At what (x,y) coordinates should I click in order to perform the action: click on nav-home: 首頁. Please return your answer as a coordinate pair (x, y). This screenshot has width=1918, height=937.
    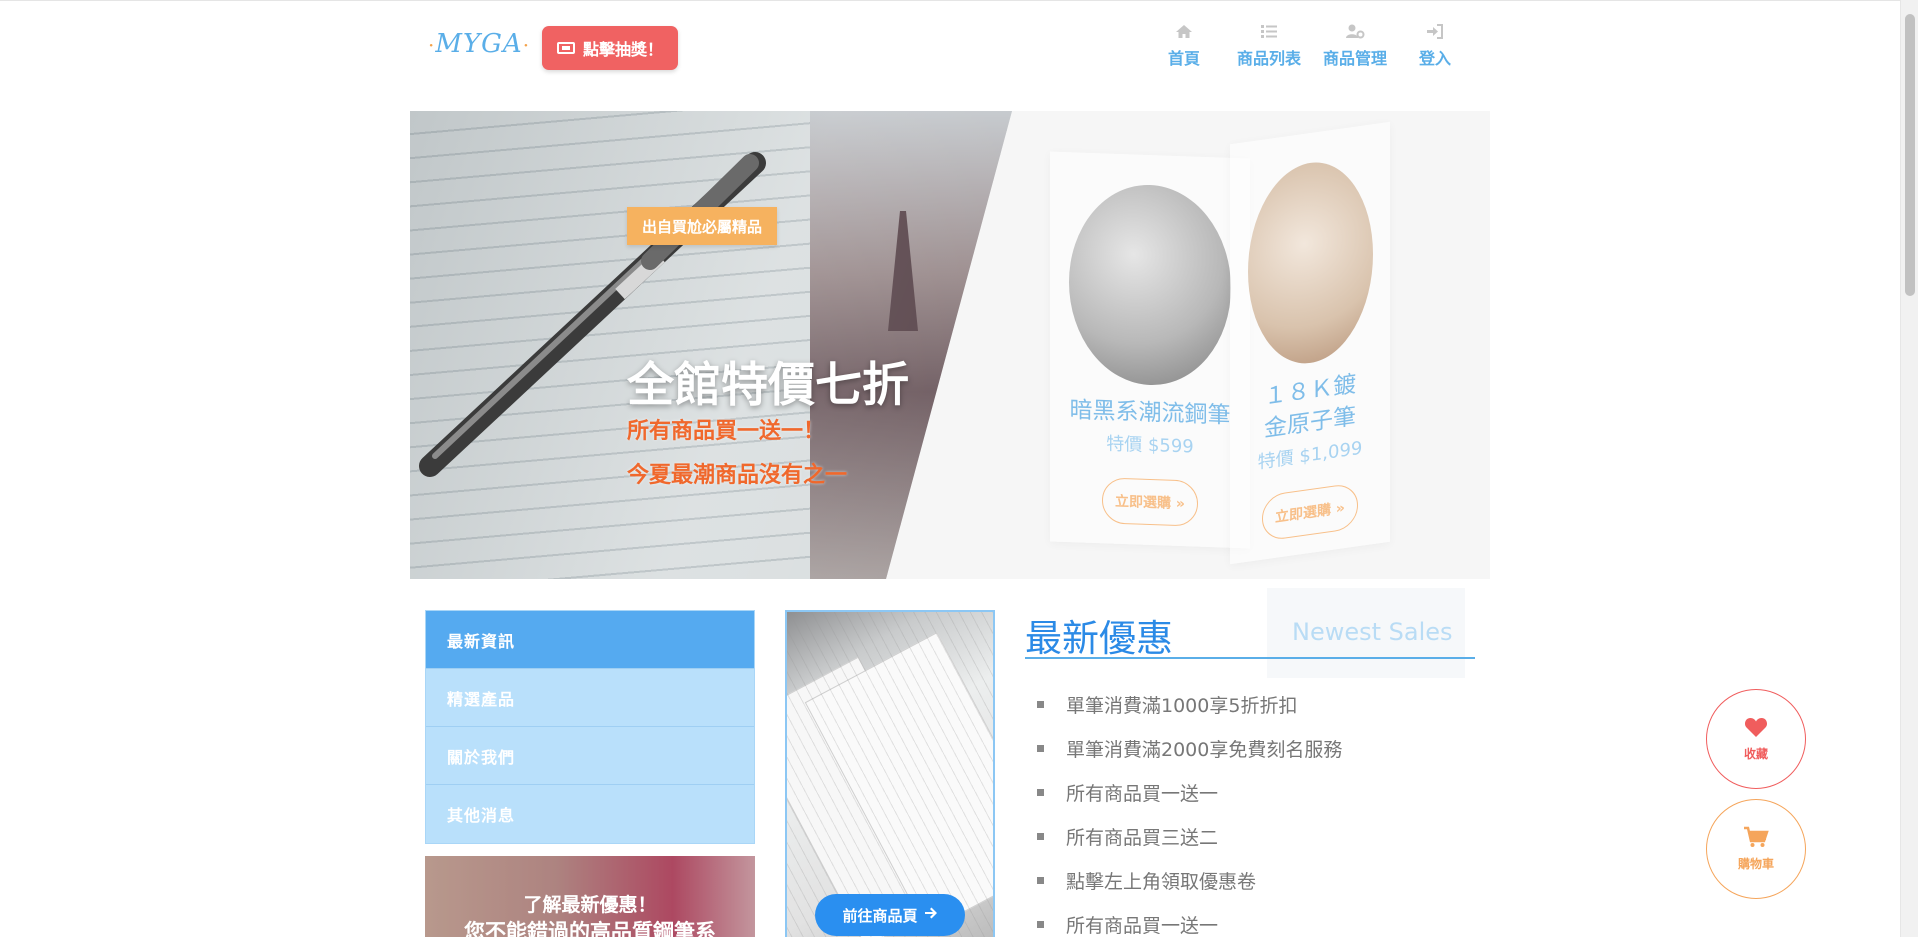
    Looking at the image, I should click on (1184, 45).